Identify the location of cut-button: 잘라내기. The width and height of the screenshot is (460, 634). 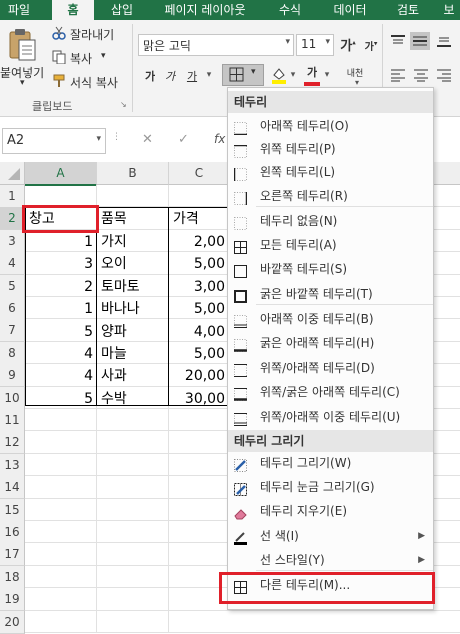
(92, 34).